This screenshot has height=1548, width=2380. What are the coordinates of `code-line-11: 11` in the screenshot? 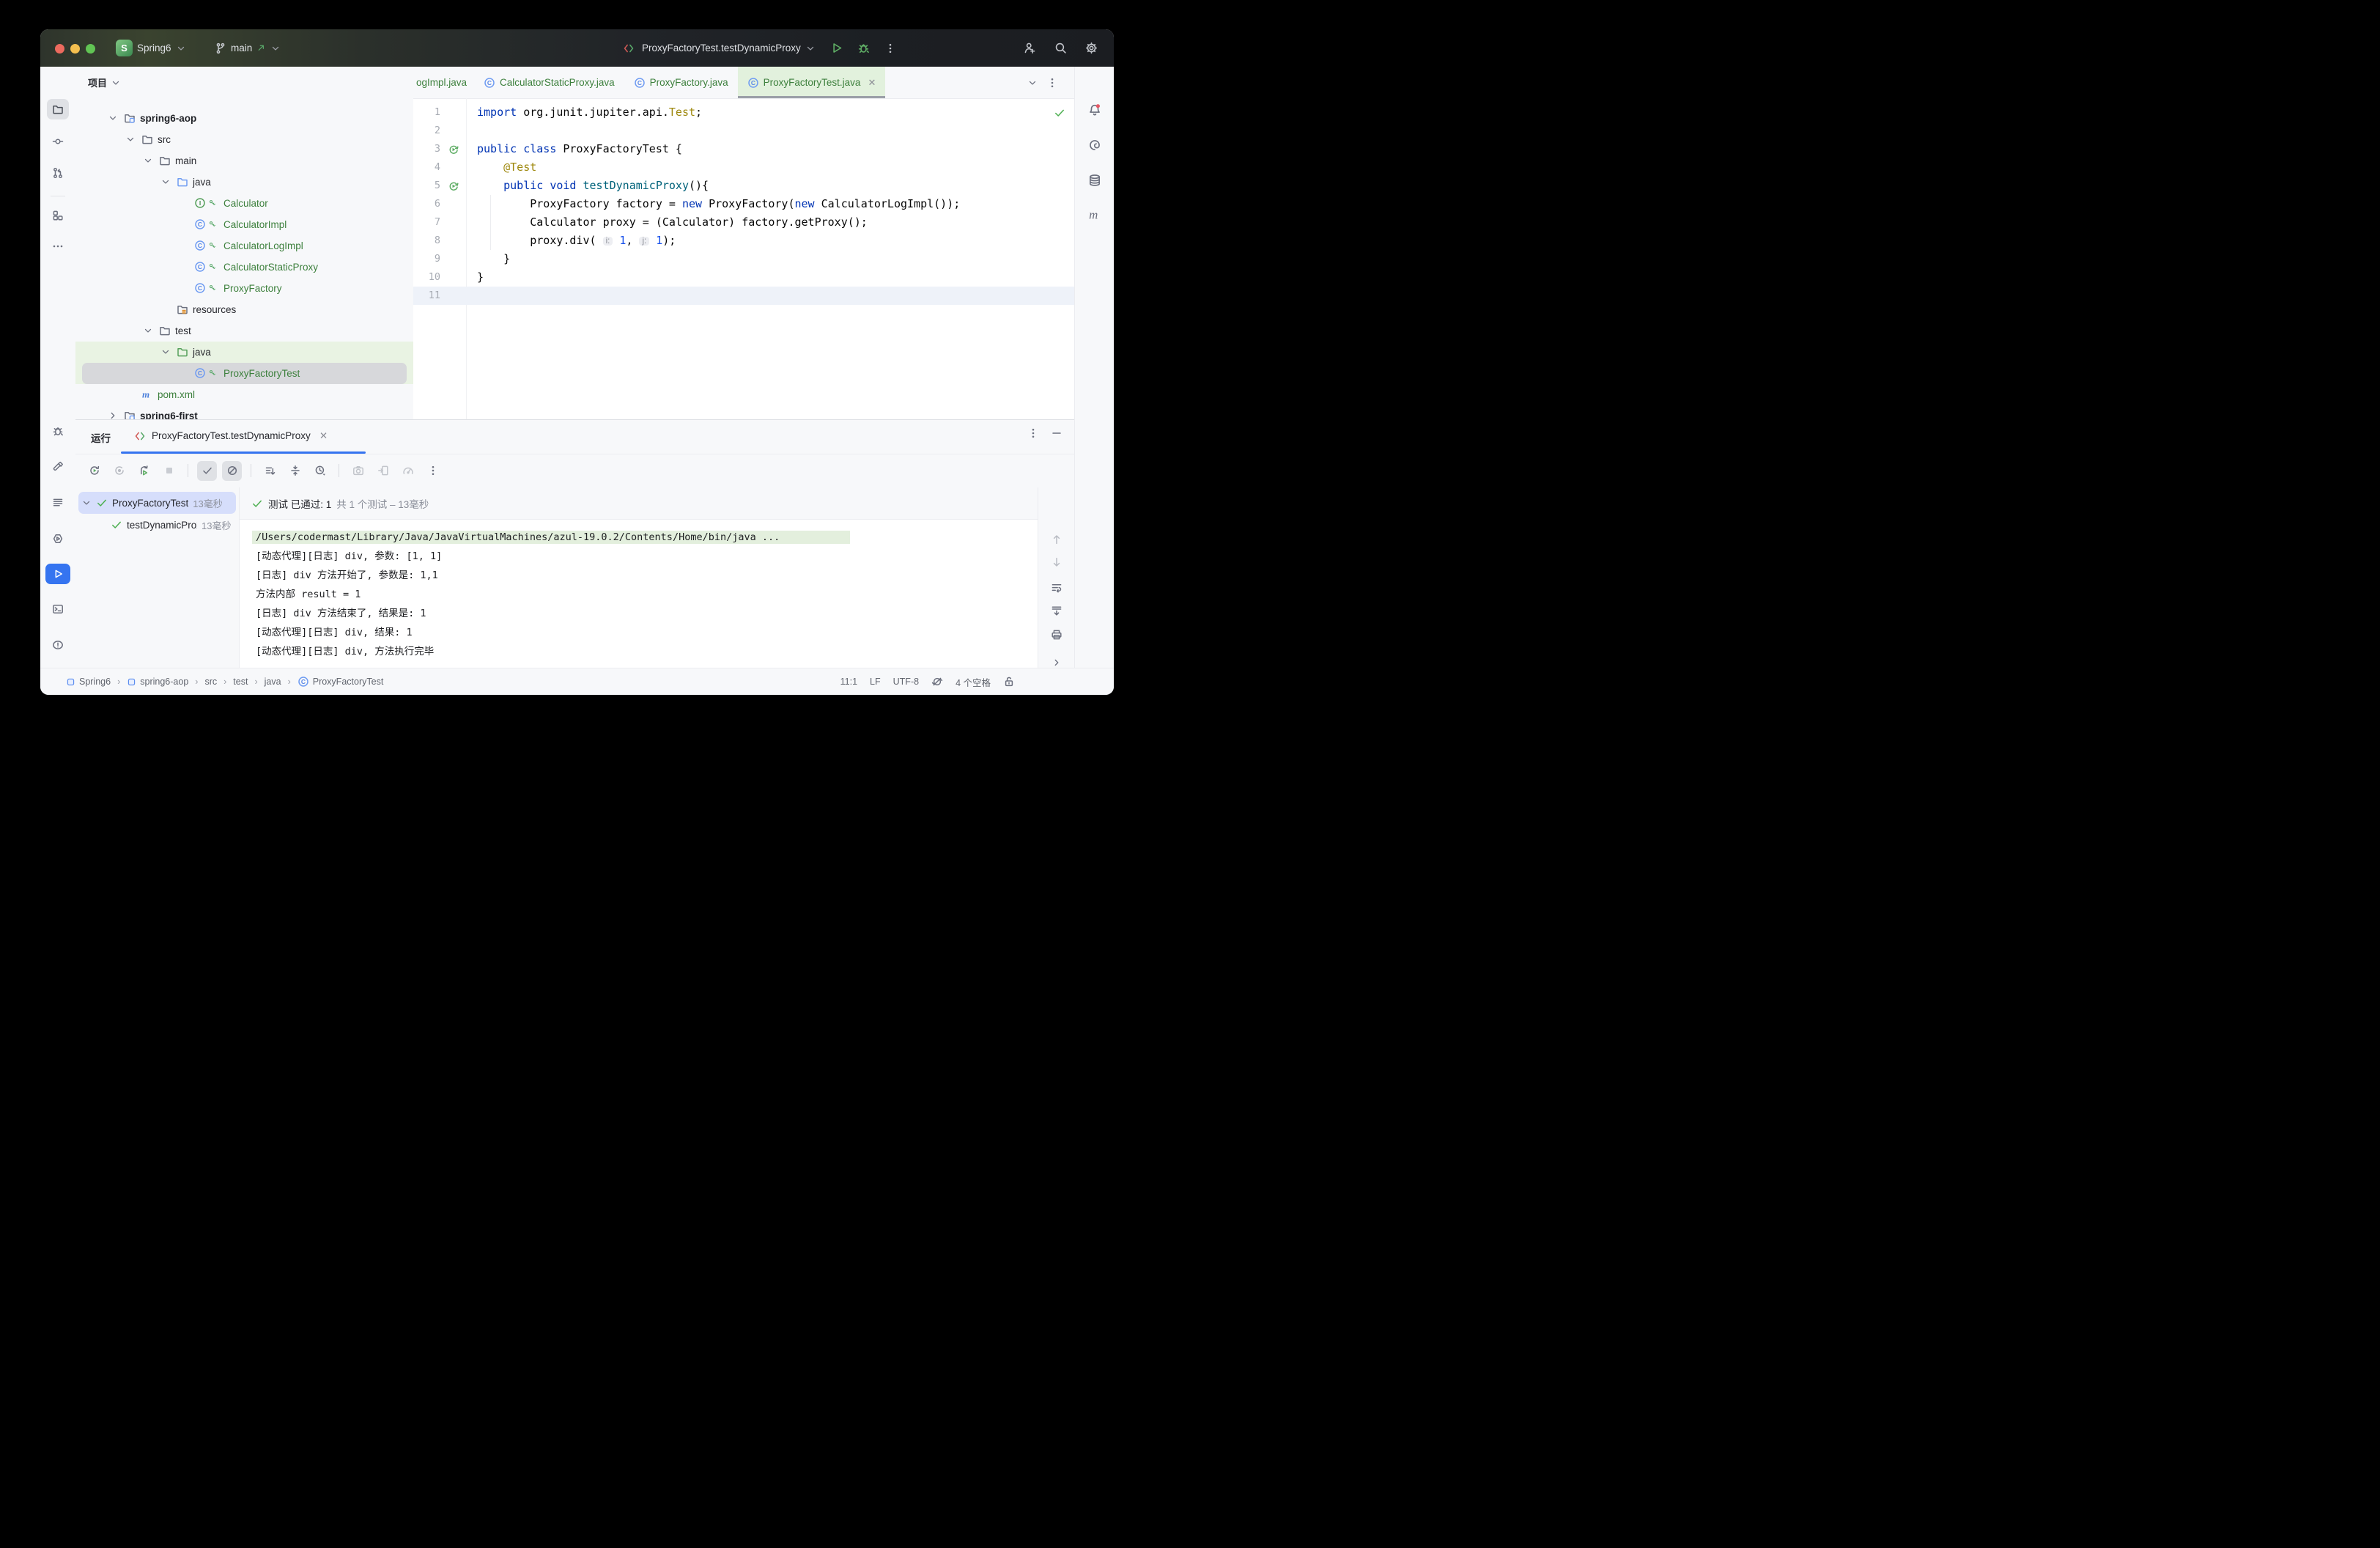 It's located at (743, 296).